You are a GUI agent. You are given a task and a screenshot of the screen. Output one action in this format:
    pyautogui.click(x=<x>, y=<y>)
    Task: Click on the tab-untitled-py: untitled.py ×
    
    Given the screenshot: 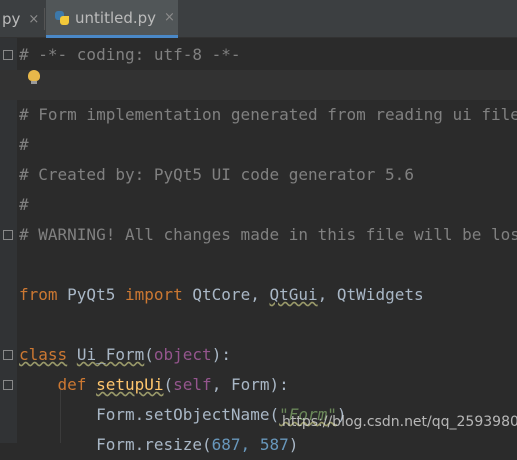 What is the action you would take?
    pyautogui.click(x=112, y=19)
    